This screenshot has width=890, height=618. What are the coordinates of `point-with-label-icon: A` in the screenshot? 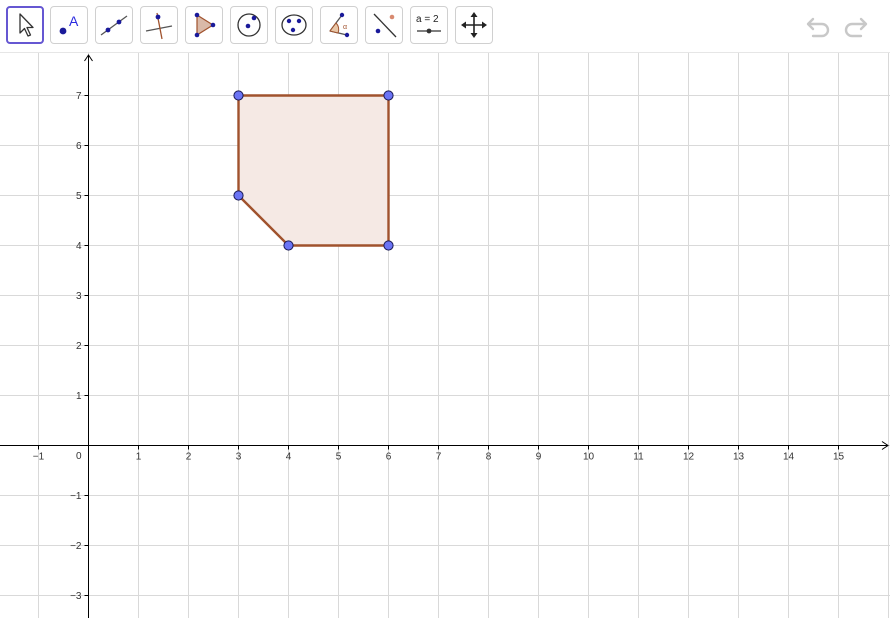 It's located at (69, 24).